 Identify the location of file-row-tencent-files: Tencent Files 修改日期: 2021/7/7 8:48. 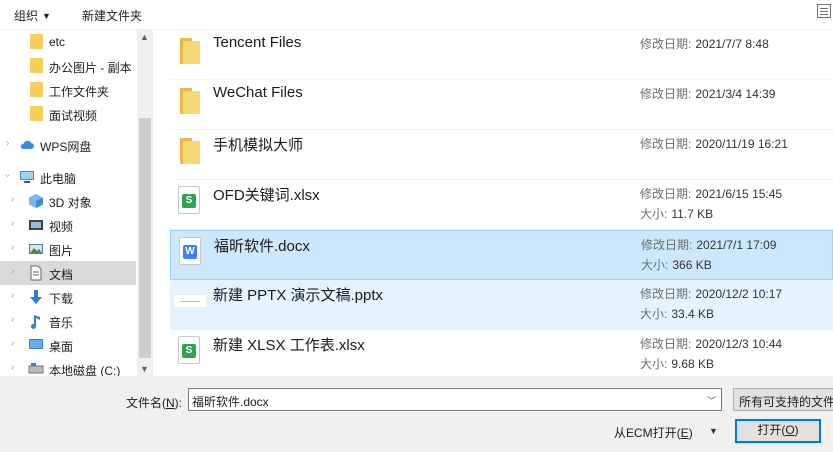
(501, 55).